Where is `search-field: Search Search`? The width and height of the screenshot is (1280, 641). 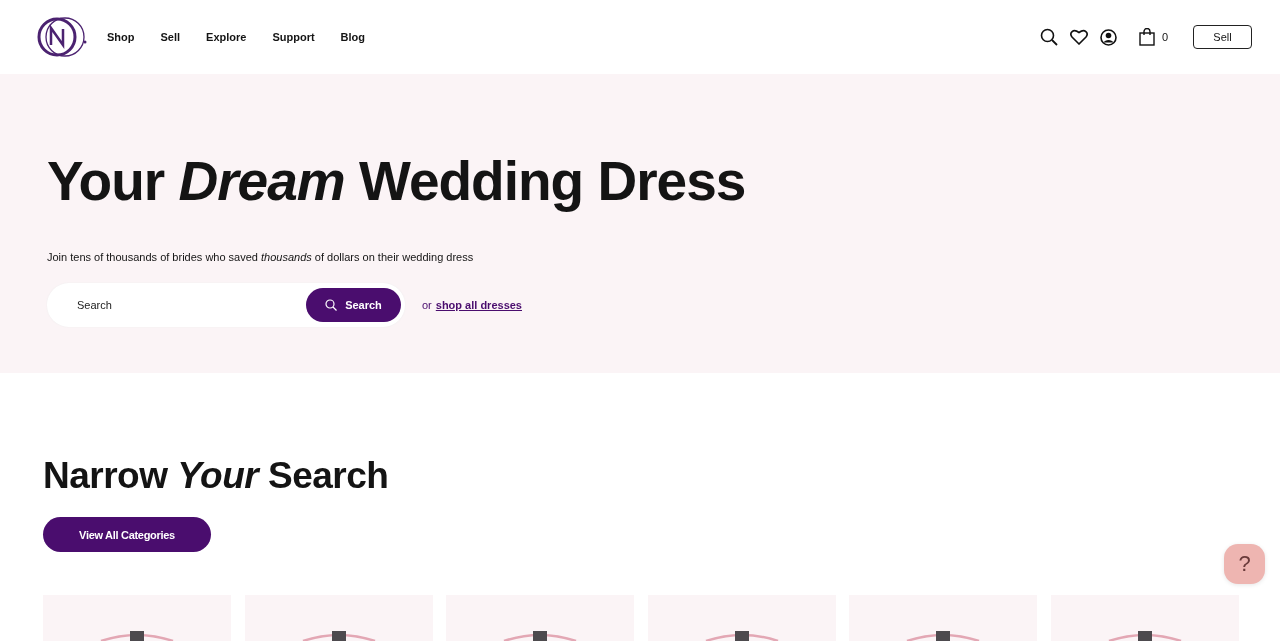 search-field: Search Search is located at coordinates (226, 305).